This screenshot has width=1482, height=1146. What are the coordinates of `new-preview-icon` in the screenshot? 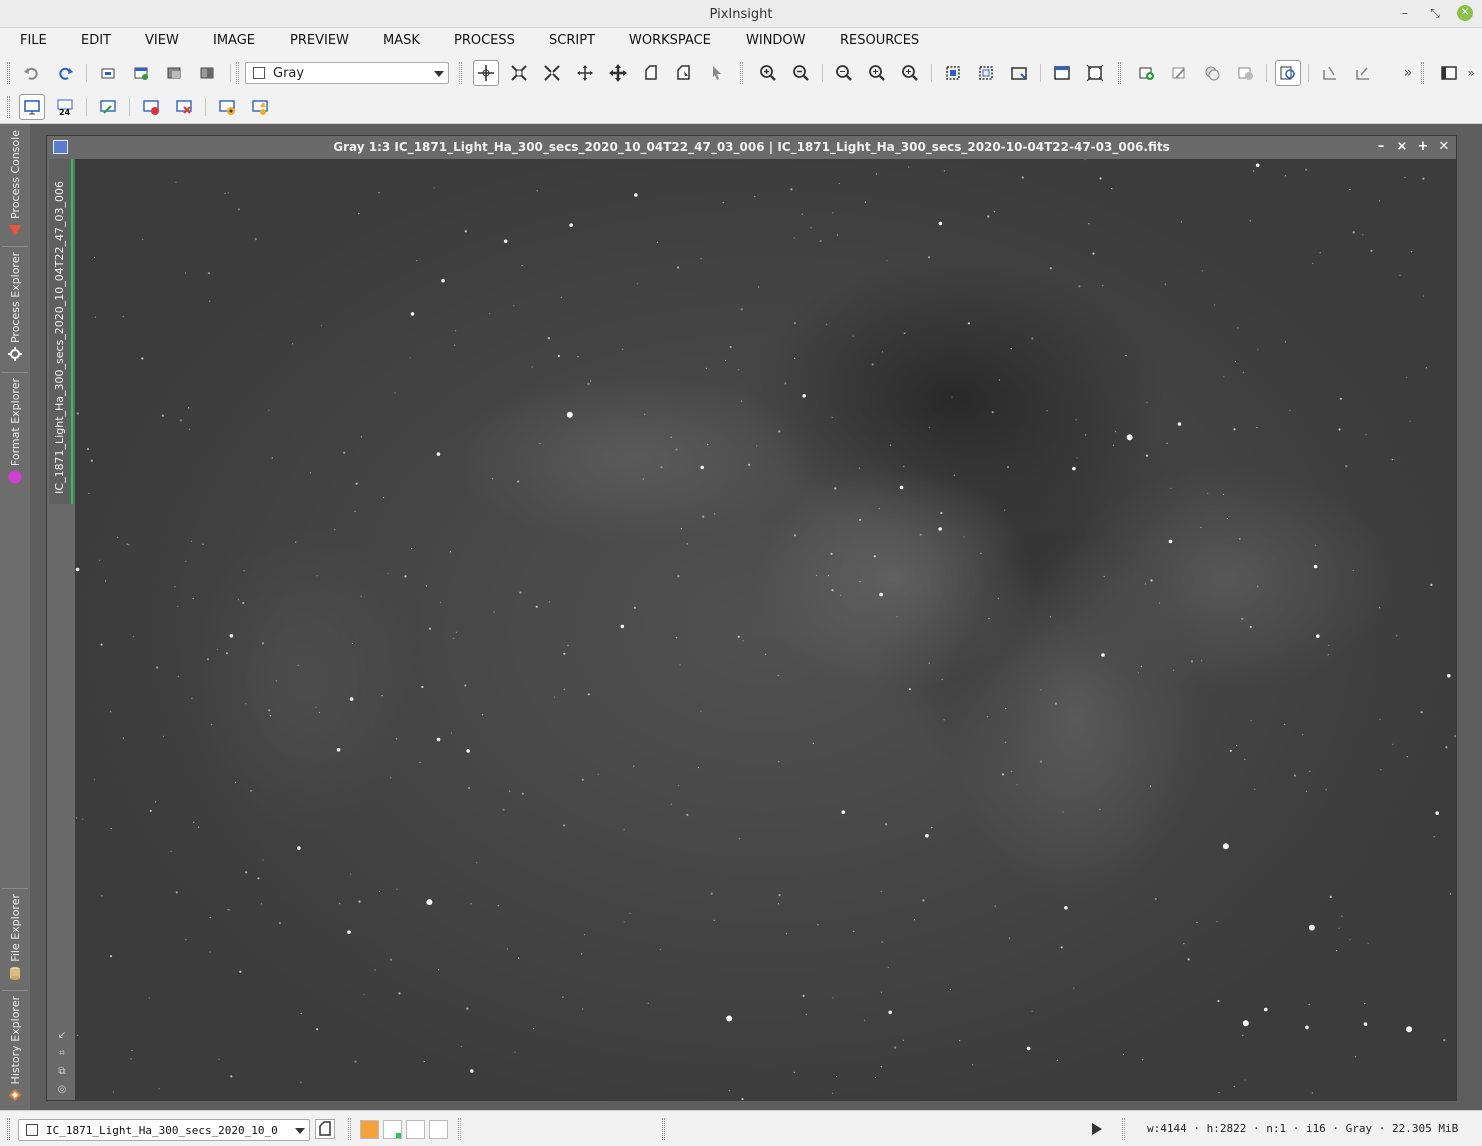 It's located at (651, 73).